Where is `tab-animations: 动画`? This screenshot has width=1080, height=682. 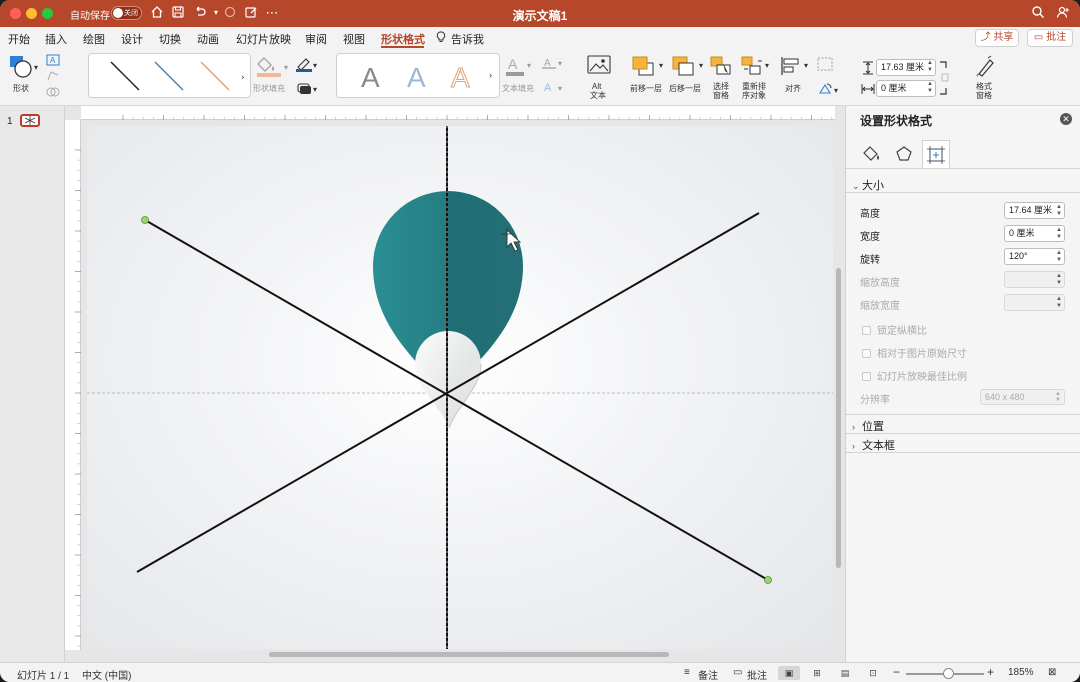 tab-animations: 动画 is located at coordinates (208, 39).